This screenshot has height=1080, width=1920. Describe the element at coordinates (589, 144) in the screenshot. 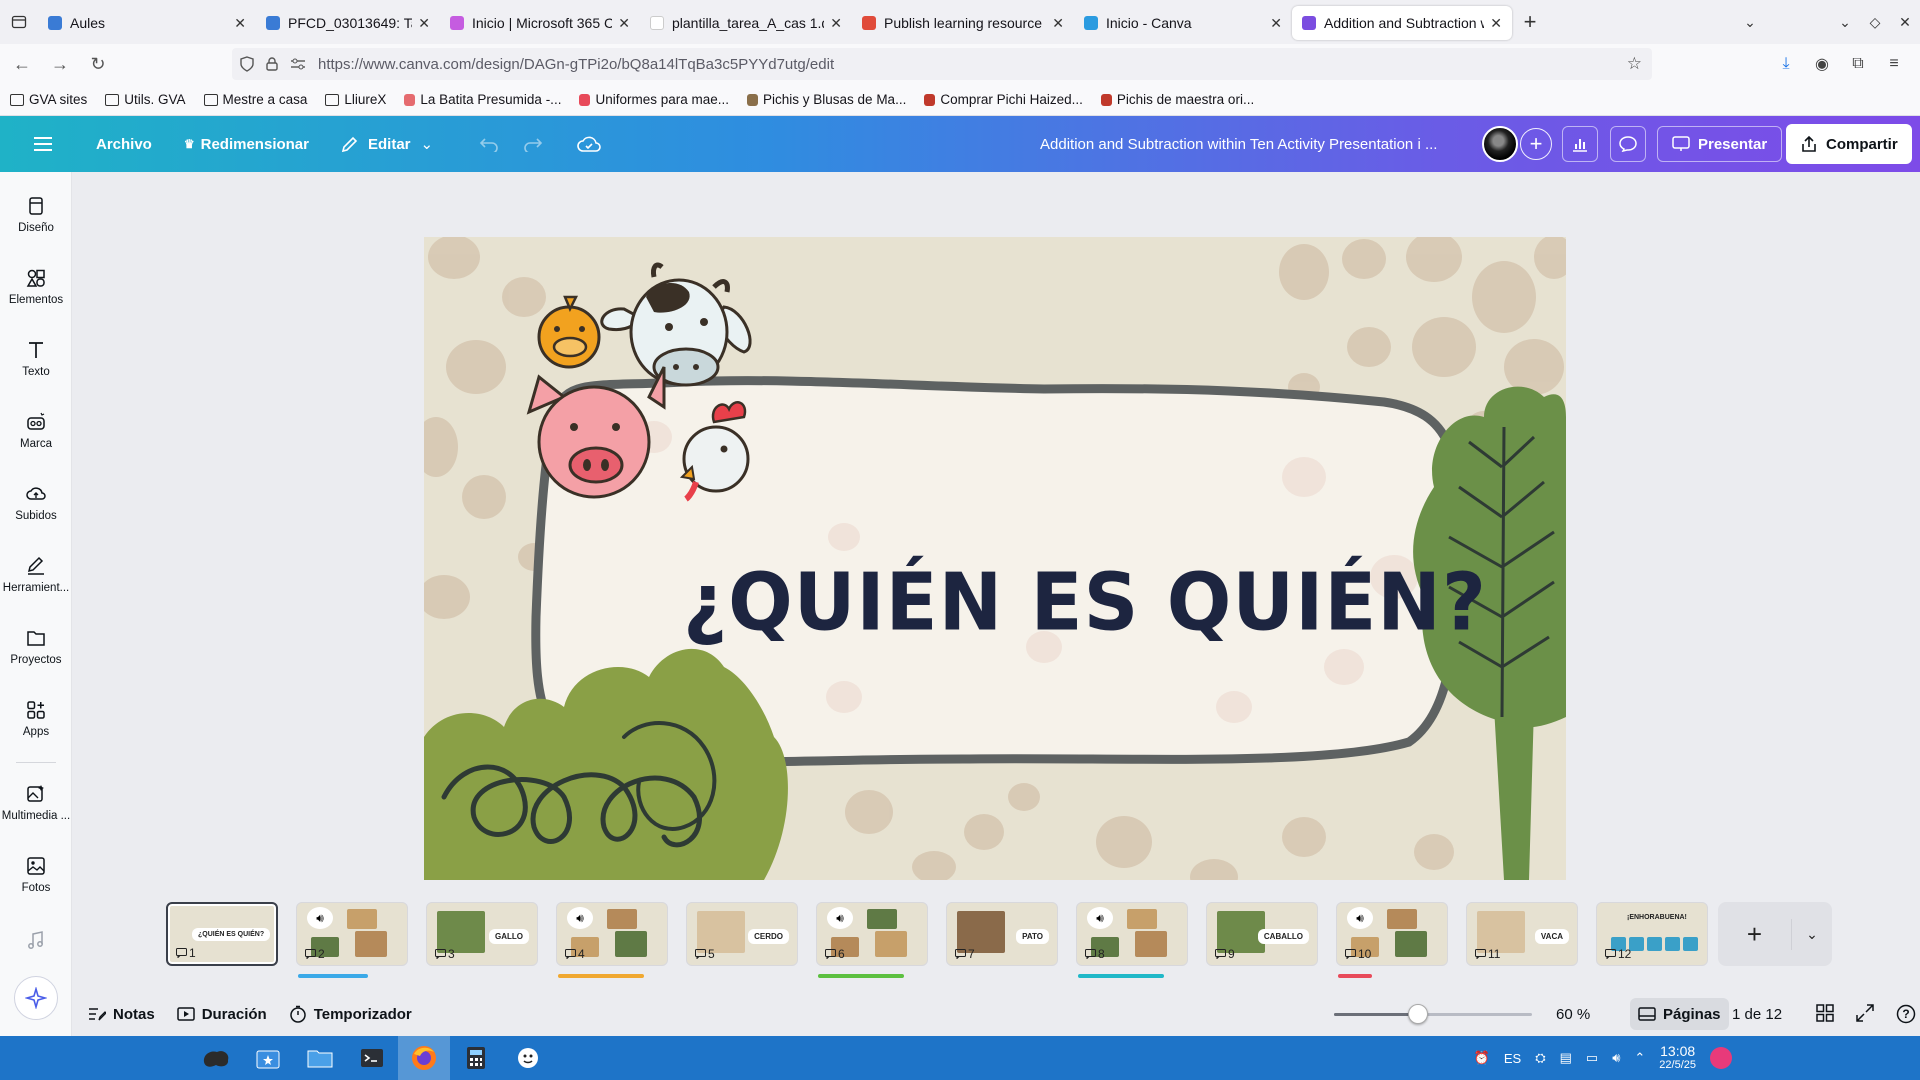

I see `cloud-save-button` at that location.